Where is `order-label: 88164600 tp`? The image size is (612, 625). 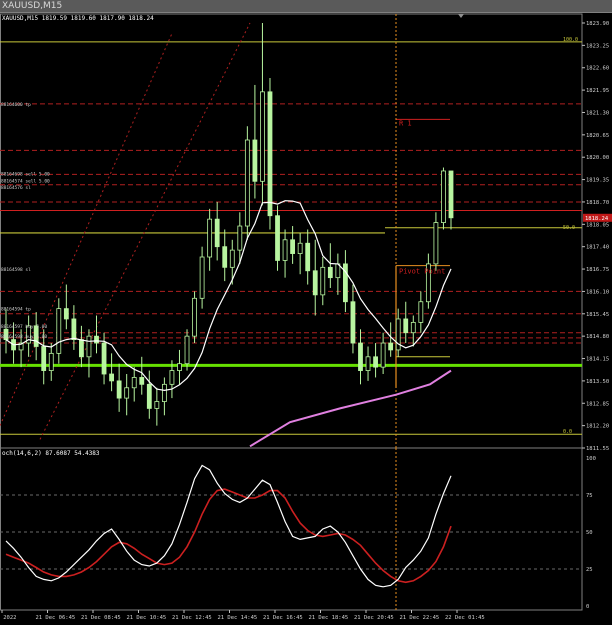
order-label: 88164600 tp is located at coordinates (16, 105).